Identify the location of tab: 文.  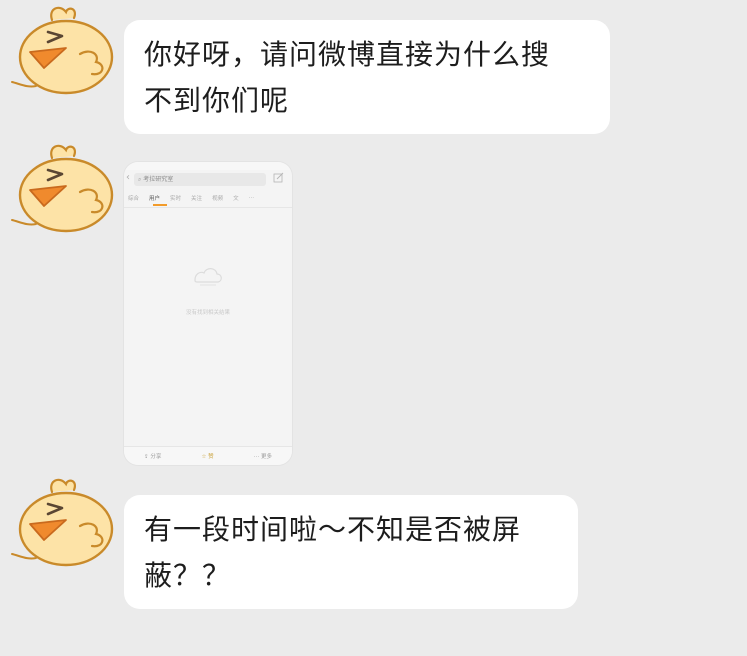
(236, 199).